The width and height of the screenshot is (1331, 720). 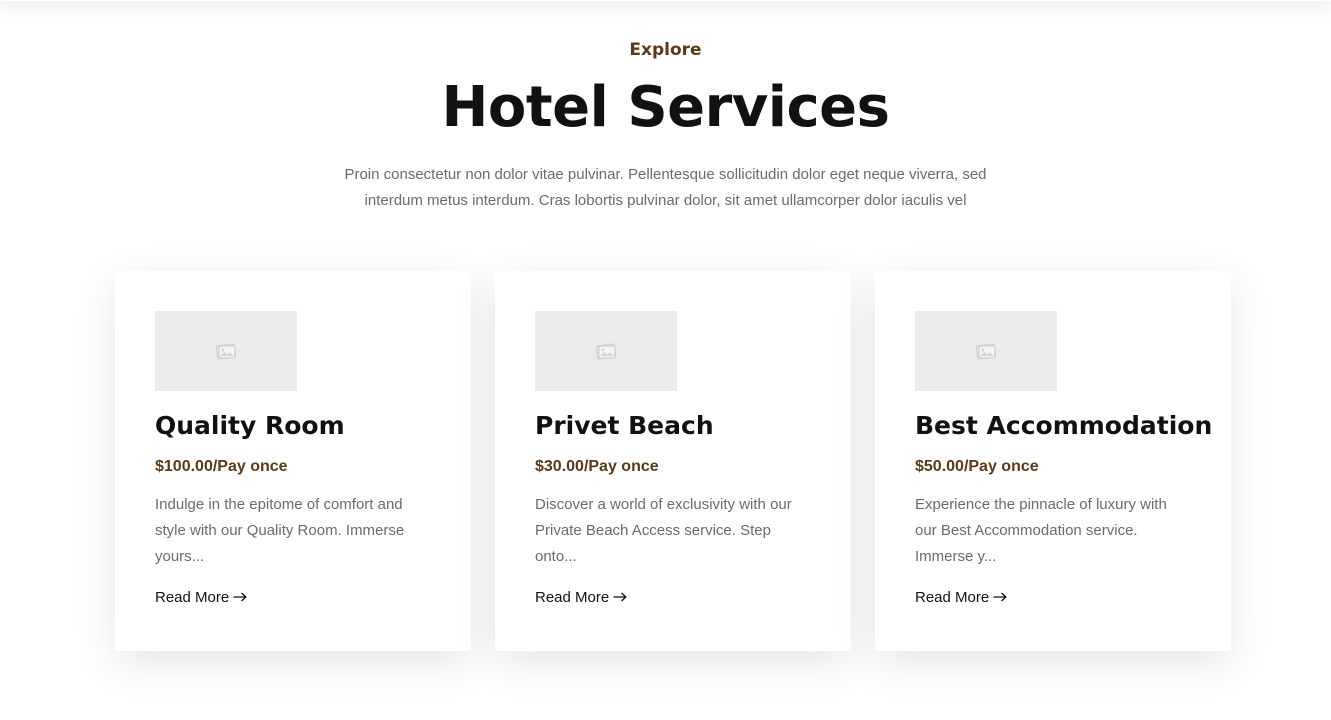 I want to click on card-price: $30.00/Pay once, so click(x=597, y=466).